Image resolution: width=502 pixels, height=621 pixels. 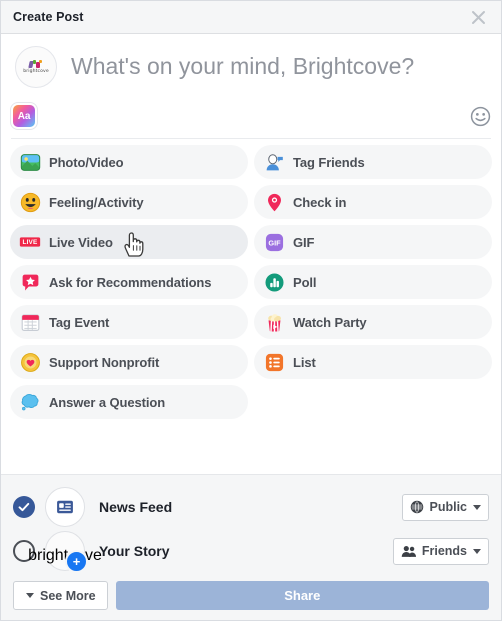 I want to click on dialog-footer: See More Share, so click(x=251, y=600).